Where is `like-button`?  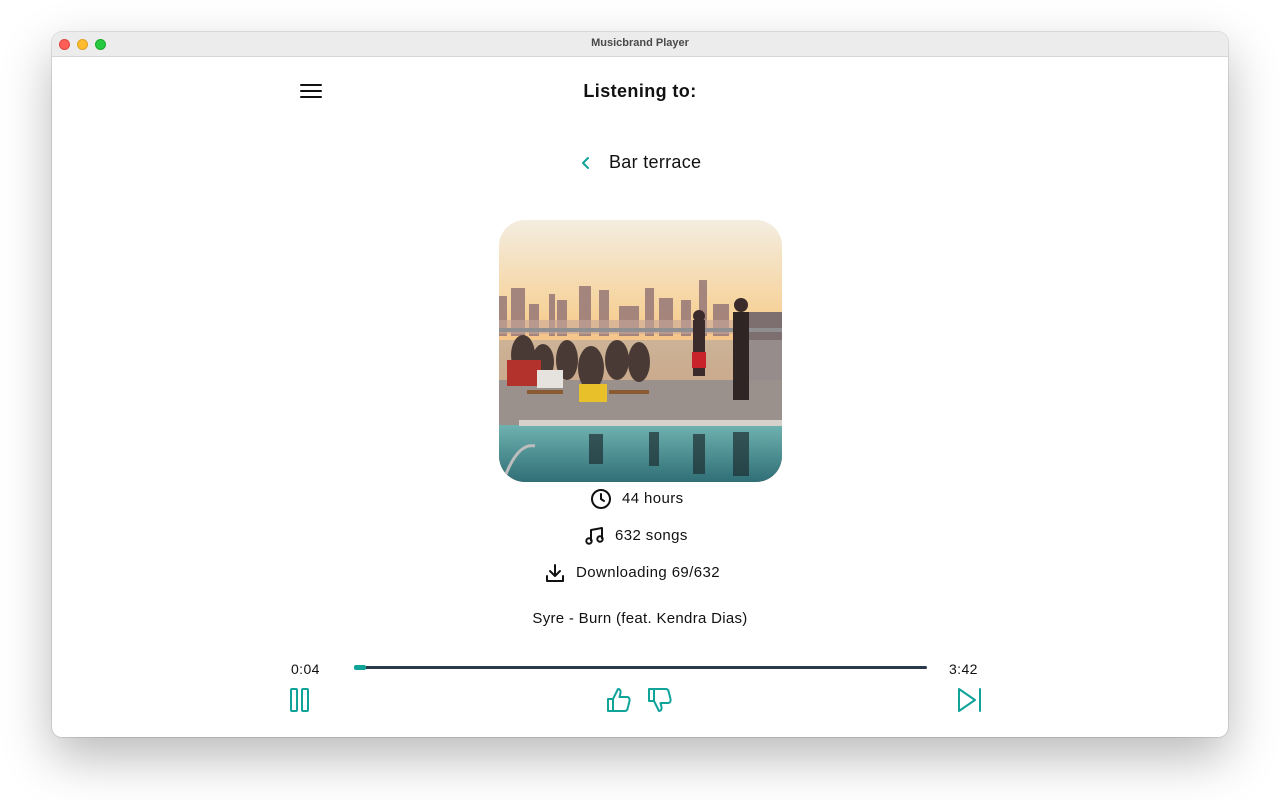
like-button is located at coordinates (619, 702).